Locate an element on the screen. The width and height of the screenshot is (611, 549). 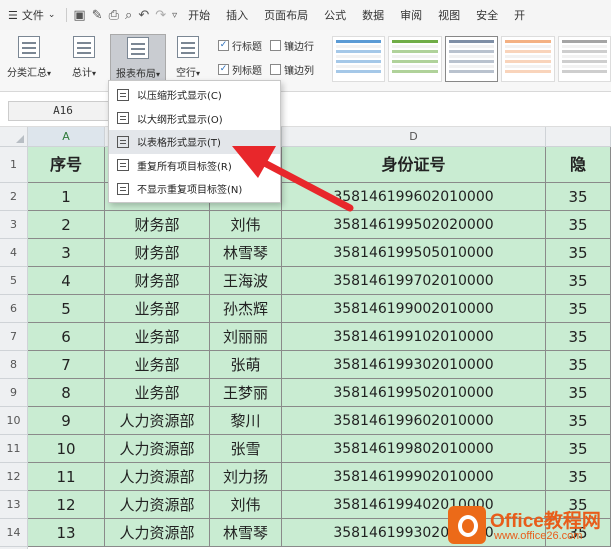
table-cell: 6 is located at coordinates (66, 337).